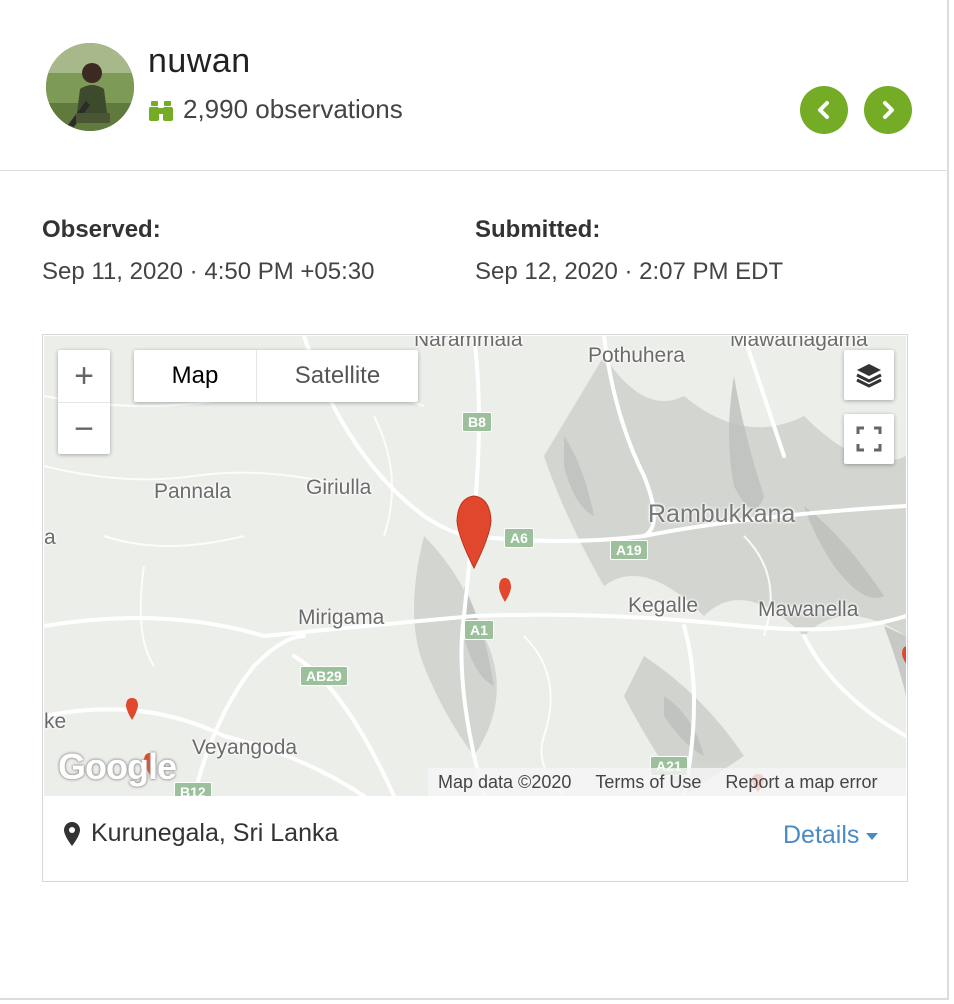 The image size is (954, 1004). What do you see at coordinates (629, 550) in the screenshot?
I see `road-shield: A19` at bounding box center [629, 550].